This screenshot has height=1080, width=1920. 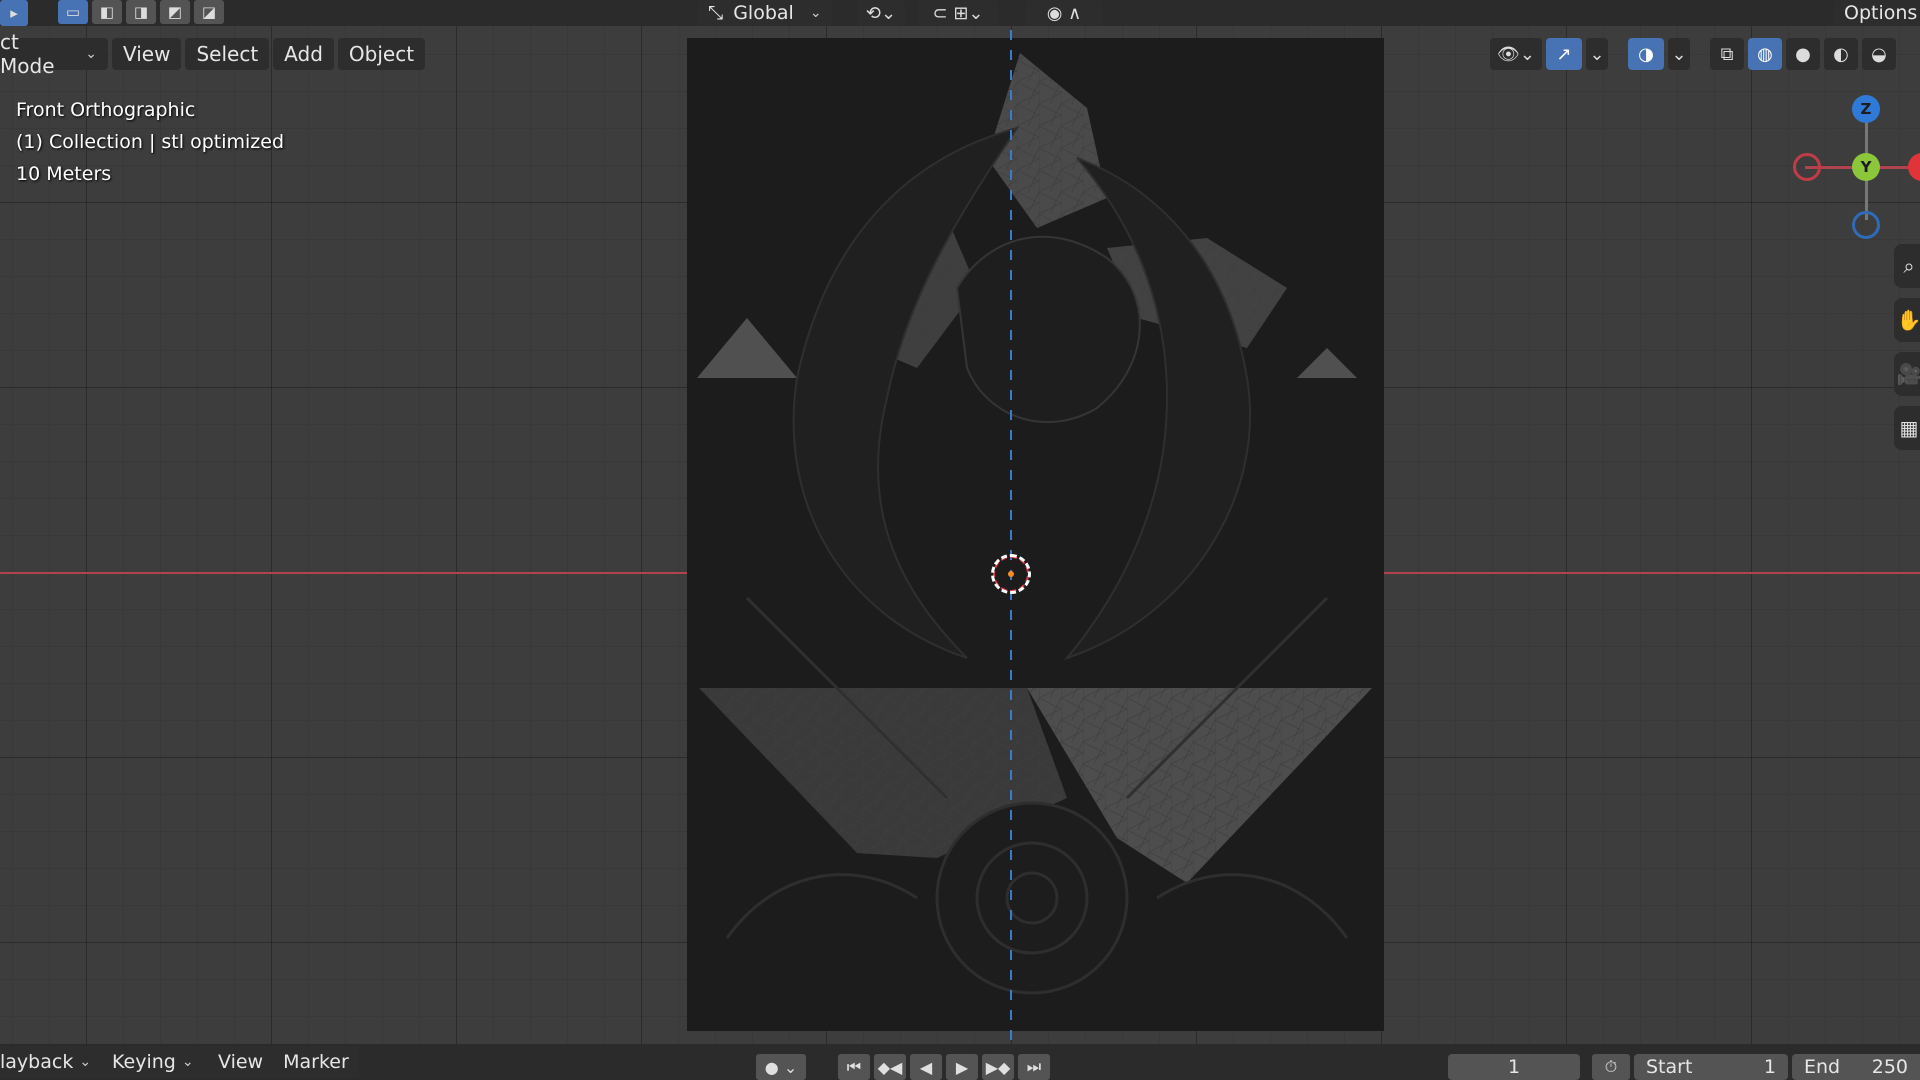 I want to click on marker-menu: Marker, so click(x=316, y=1062).